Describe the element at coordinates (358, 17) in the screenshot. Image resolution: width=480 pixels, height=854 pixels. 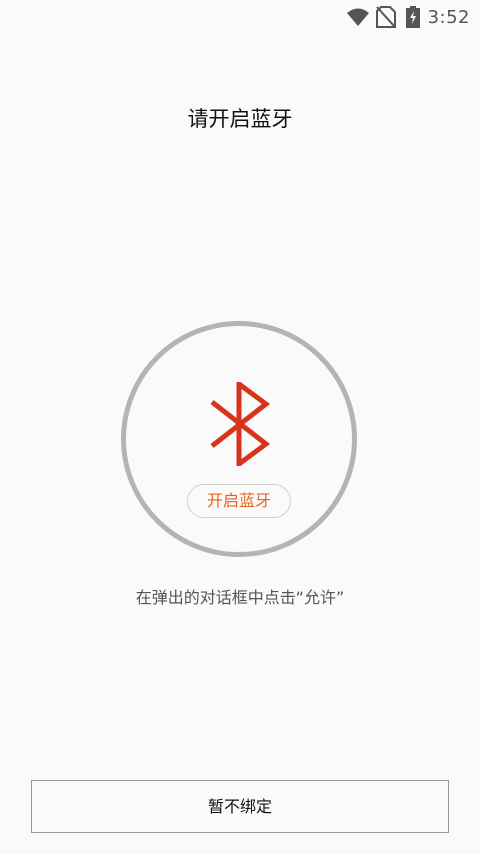
I see `wifi-icon` at that location.